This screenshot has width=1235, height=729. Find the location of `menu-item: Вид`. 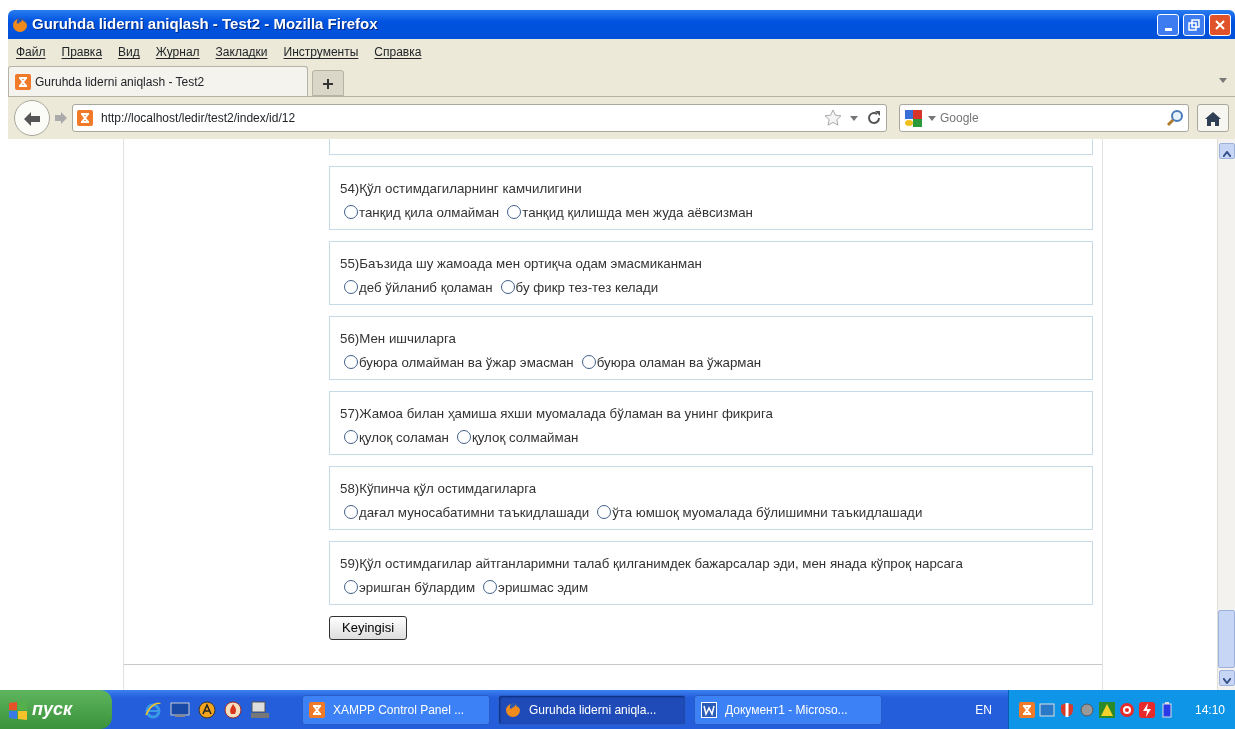

menu-item: Вид is located at coordinates (129, 52).